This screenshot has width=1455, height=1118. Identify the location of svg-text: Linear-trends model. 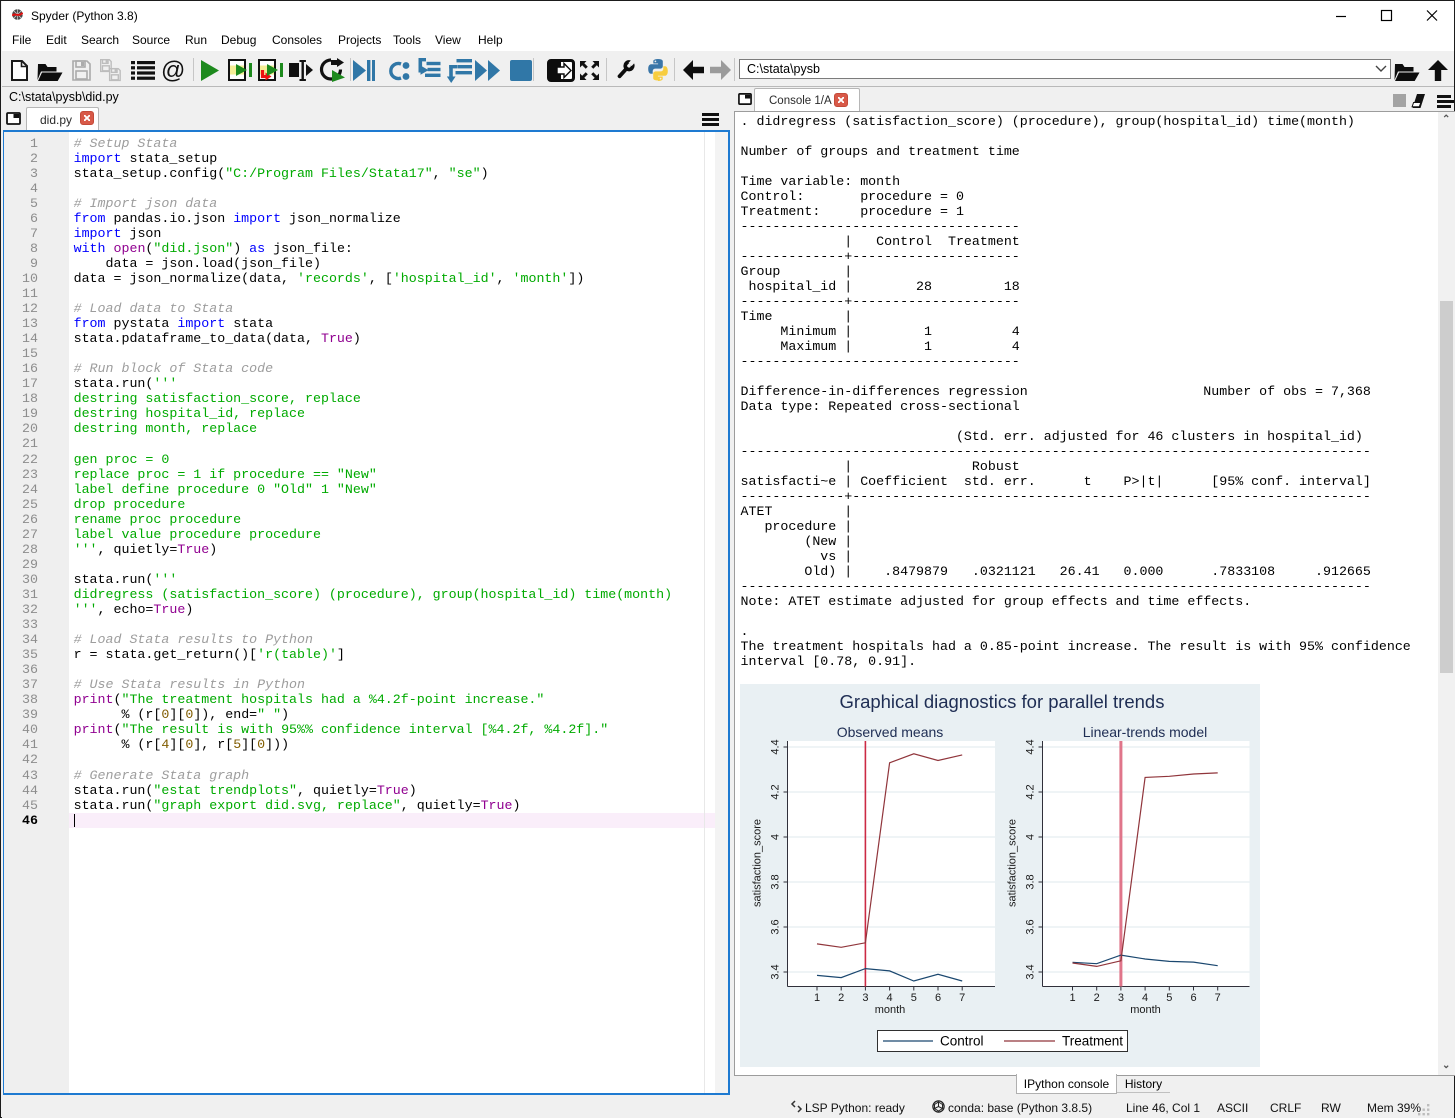
(1145, 732).